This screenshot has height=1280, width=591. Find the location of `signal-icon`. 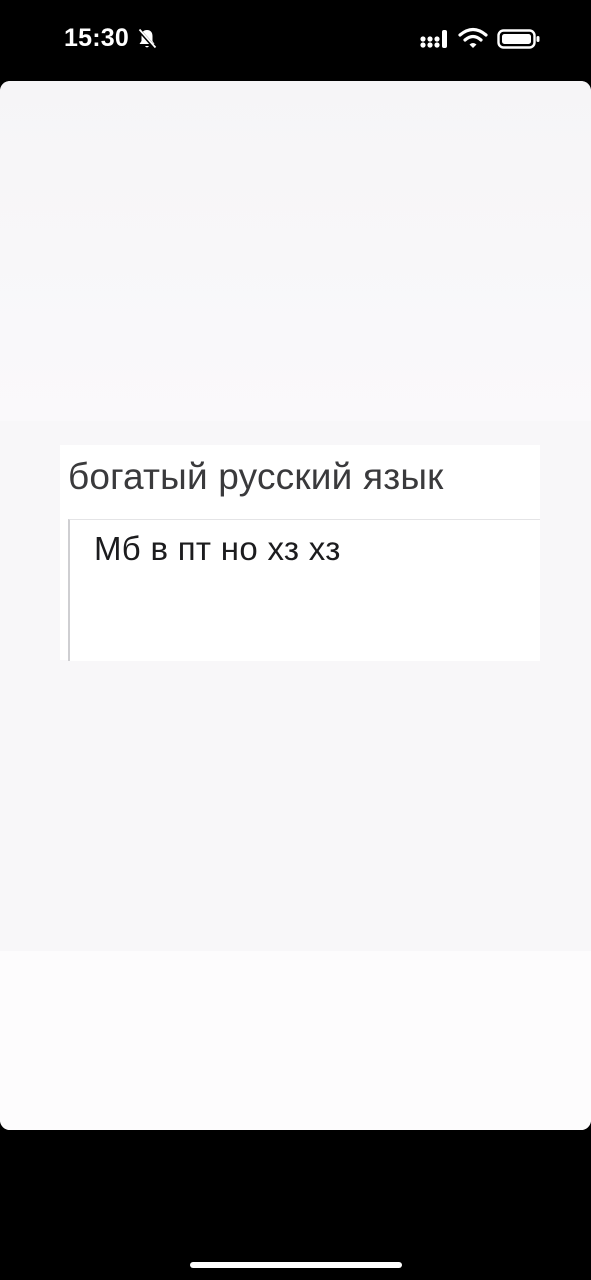

signal-icon is located at coordinates (433, 39).